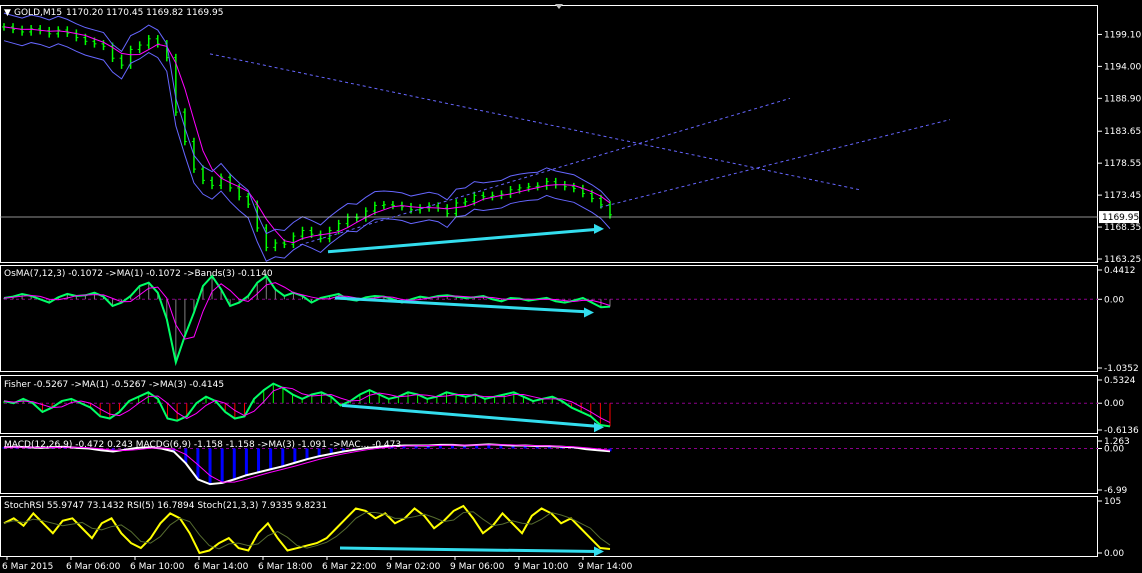 Image resolution: width=1142 pixels, height=573 pixels. I want to click on y-tick-label: 1194.00, so click(1122, 67).